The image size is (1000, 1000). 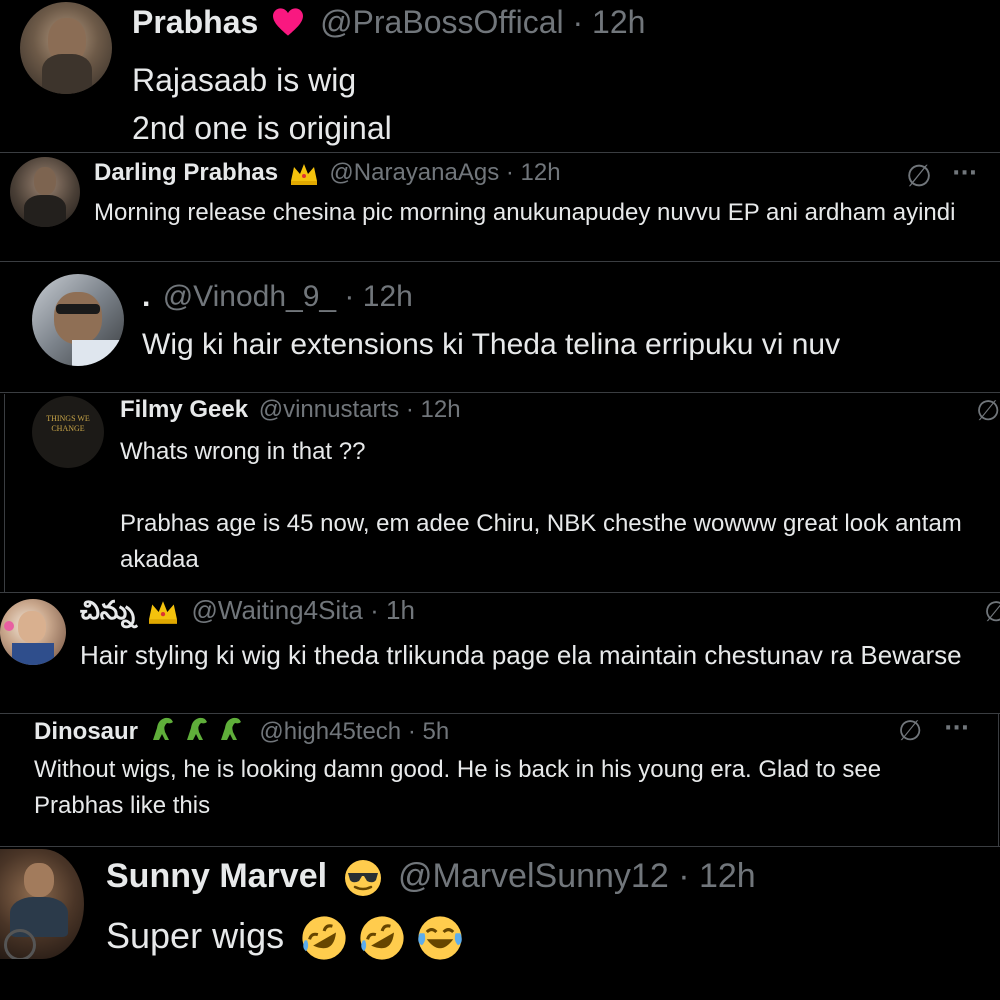 What do you see at coordinates (330, 731) in the screenshot?
I see `author-handle: @high45tech` at bounding box center [330, 731].